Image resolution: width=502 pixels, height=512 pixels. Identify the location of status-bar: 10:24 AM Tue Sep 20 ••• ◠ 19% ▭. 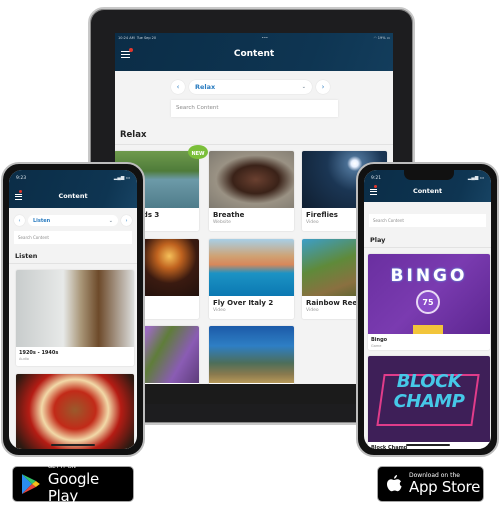
(254, 38).